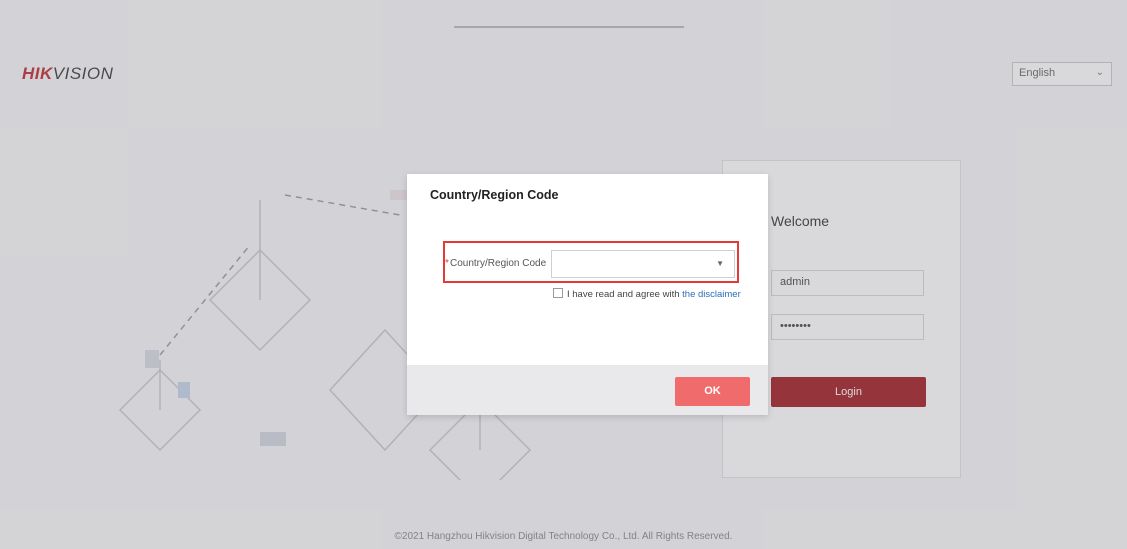 This screenshot has height=549, width=1127. I want to click on country-field-label: Country/Region Code, so click(498, 263).